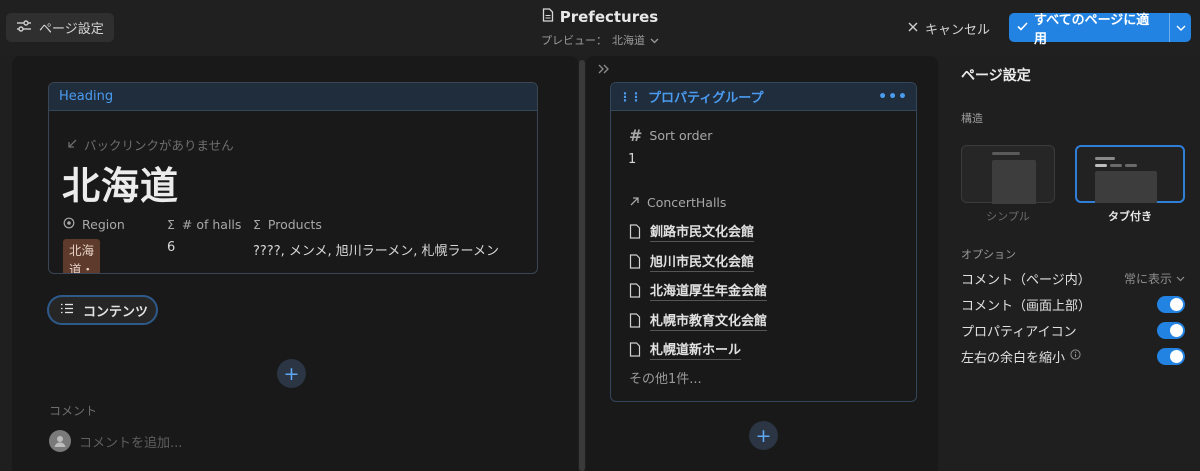 This screenshot has height=471, width=1200. Describe the element at coordinates (706, 98) in the screenshot. I see `property-group-title: プロパティグループ` at that location.